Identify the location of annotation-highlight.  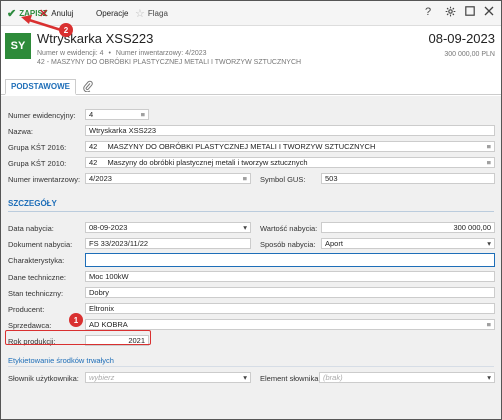
(78, 337).